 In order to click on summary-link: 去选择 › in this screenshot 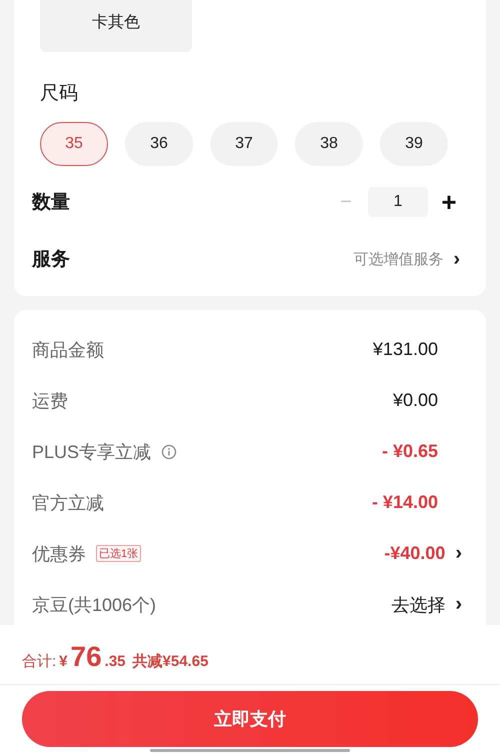, I will do `click(426, 604)`.